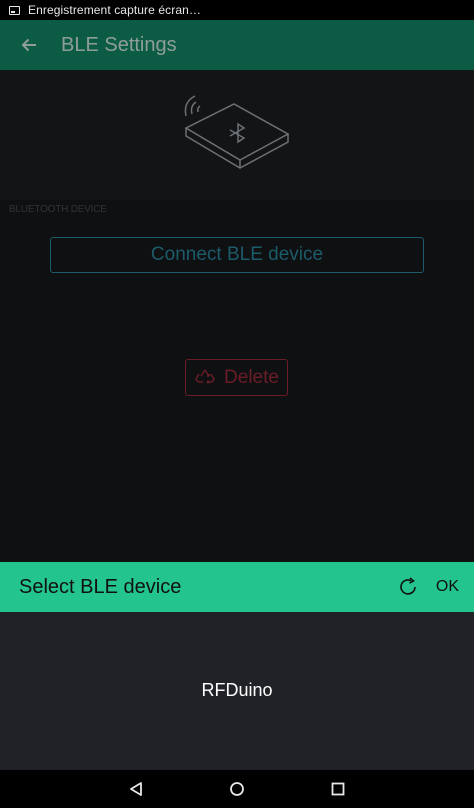  I want to click on select-device-header: Select BLE device OK, so click(237, 587).